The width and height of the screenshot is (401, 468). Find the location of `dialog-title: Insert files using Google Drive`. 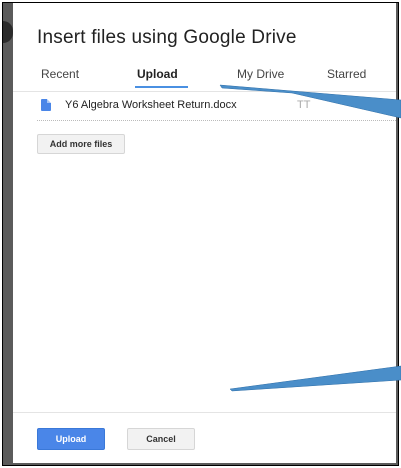

dialog-title: Insert files using Google Drive is located at coordinates (167, 37).